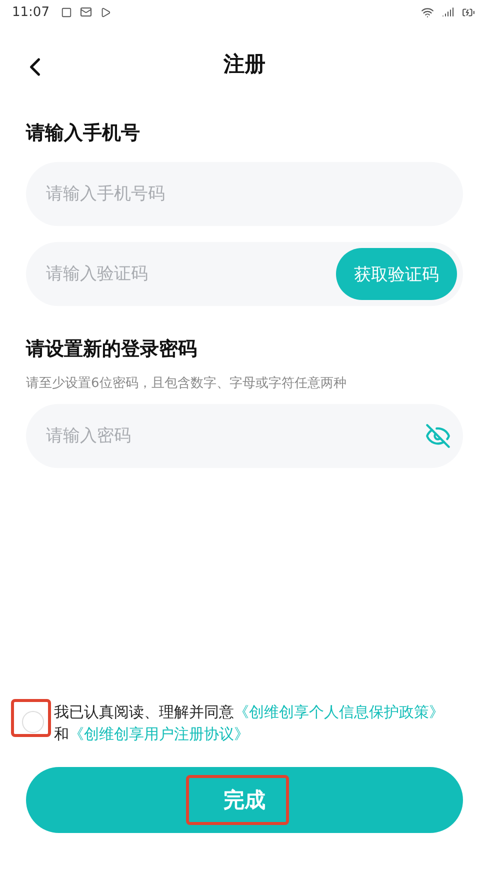  Describe the element at coordinates (396, 274) in the screenshot. I see `get-code-button: 获取验证码` at that location.